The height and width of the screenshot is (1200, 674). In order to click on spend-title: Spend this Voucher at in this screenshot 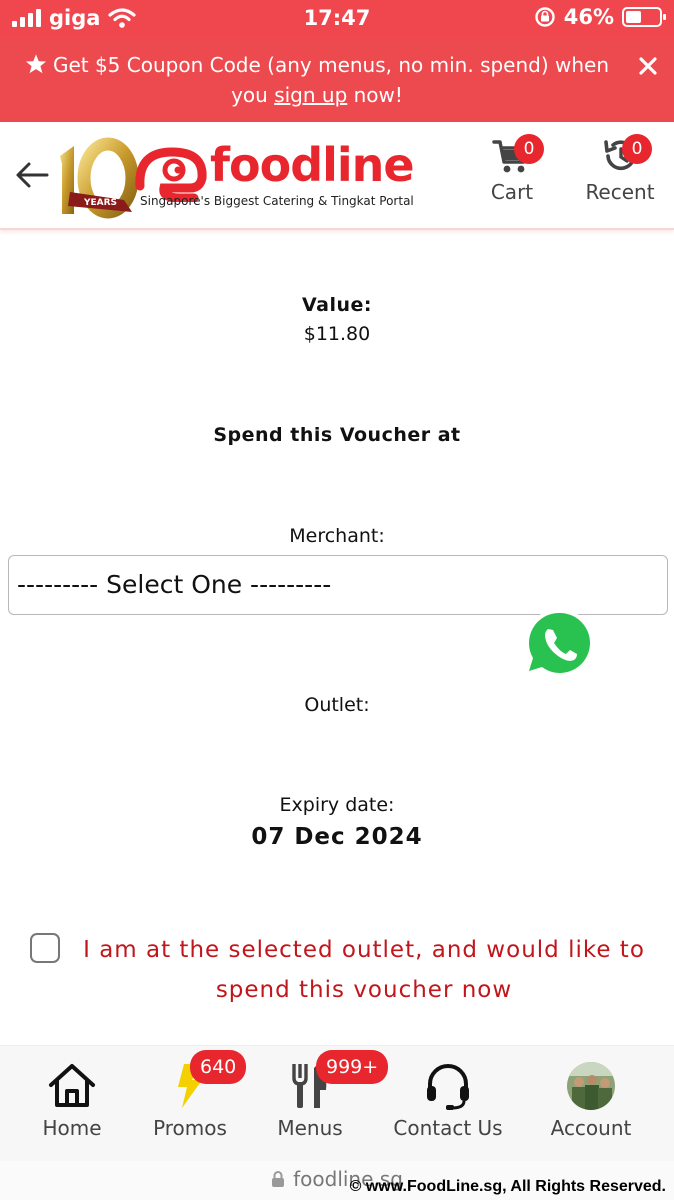, I will do `click(337, 435)`.